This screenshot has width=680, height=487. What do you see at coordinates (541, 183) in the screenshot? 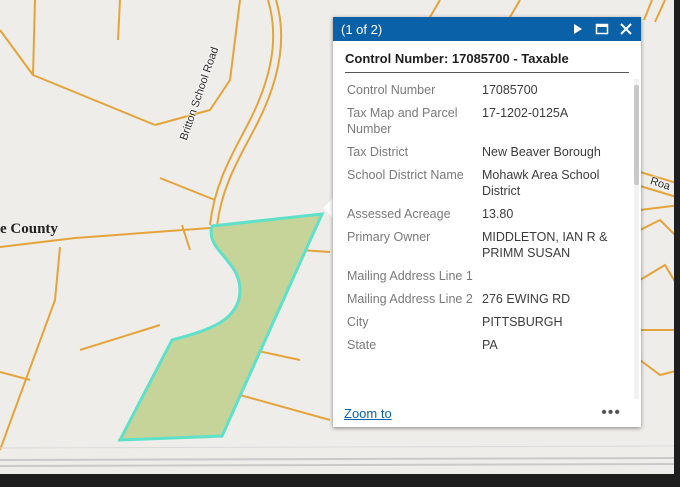
I see `attribute-value: Mohawk Area School District` at bounding box center [541, 183].